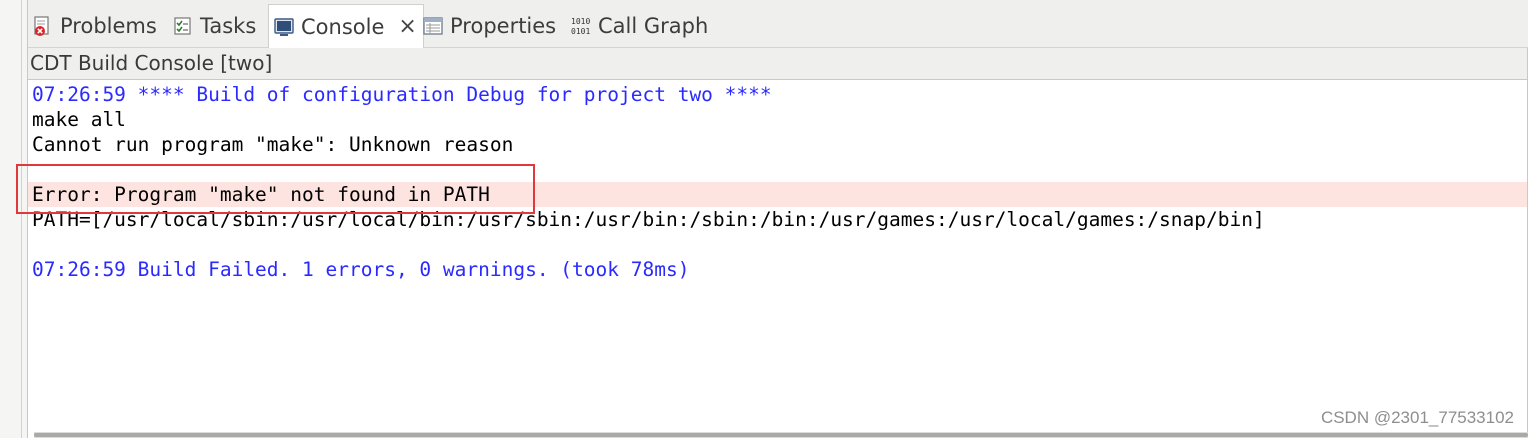  What do you see at coordinates (343, 26) in the screenshot?
I see `tab-label: Console` at bounding box center [343, 26].